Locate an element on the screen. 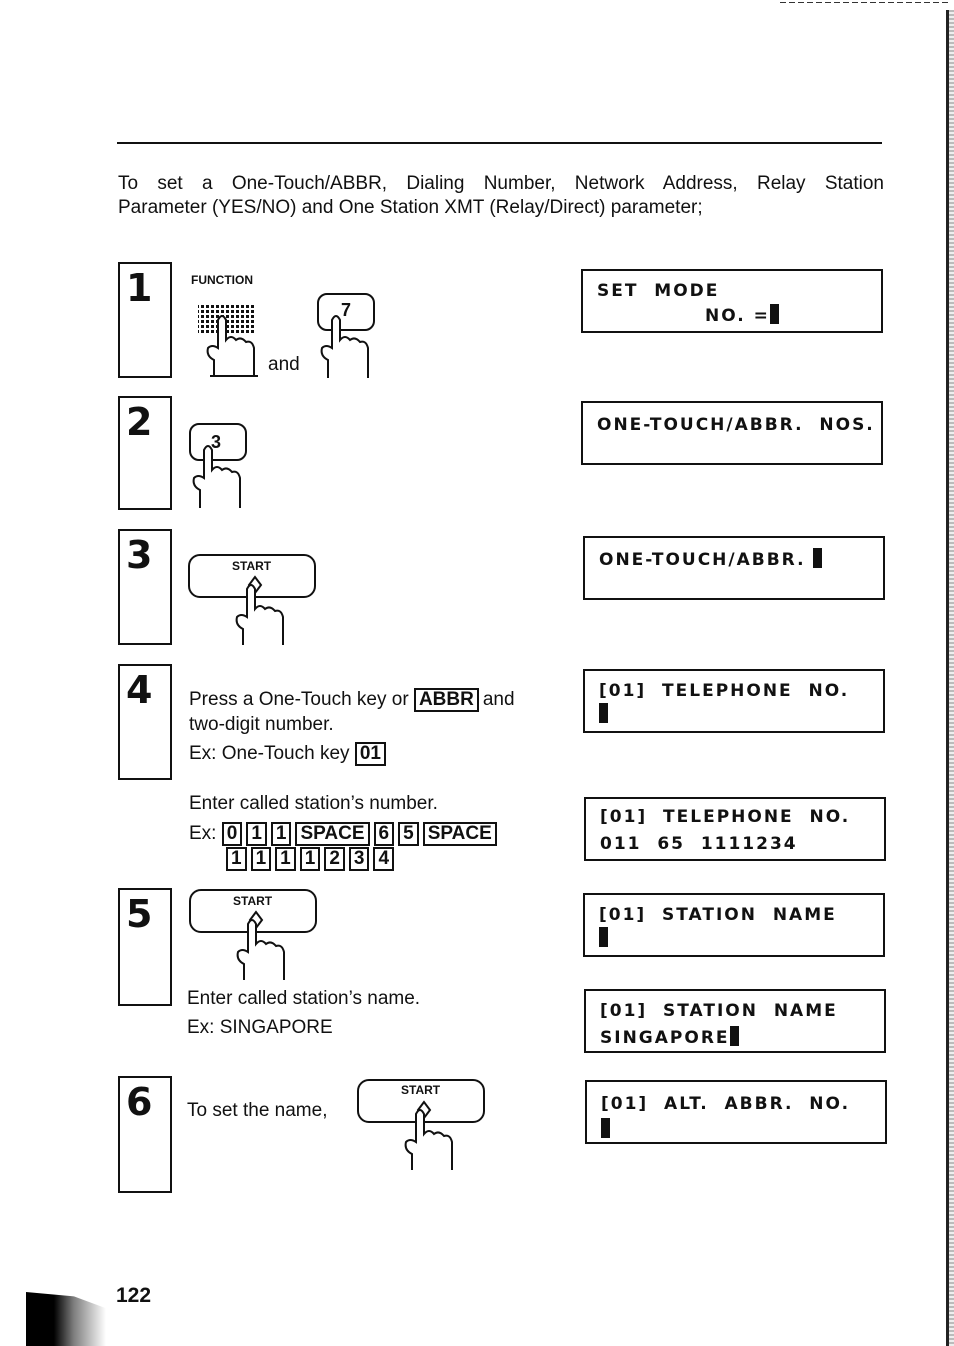  display-one-touch-nos: ONE-TOUCH/ABBR. NOS. is located at coordinates (732, 433).